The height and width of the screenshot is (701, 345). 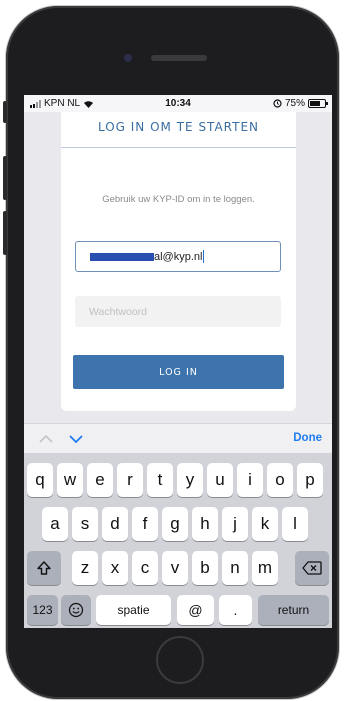 I want to click on key-y: y, so click(x=190, y=480).